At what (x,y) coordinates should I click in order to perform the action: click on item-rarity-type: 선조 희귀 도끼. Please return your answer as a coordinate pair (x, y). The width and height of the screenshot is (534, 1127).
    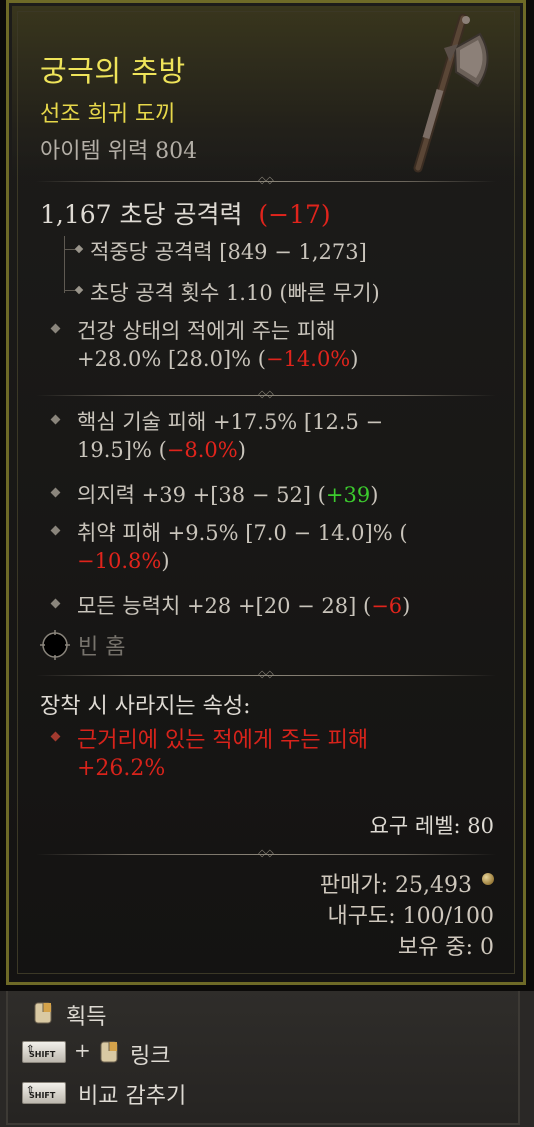
    Looking at the image, I should click on (108, 114).